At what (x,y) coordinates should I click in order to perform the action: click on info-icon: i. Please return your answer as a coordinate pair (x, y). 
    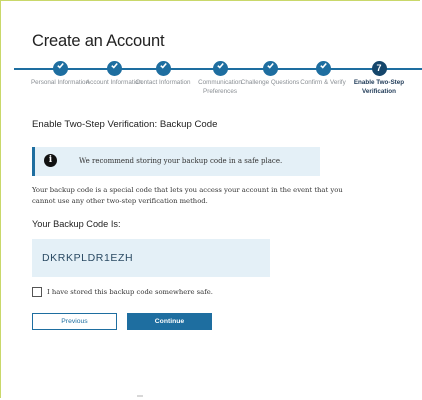
    Looking at the image, I should click on (50, 160).